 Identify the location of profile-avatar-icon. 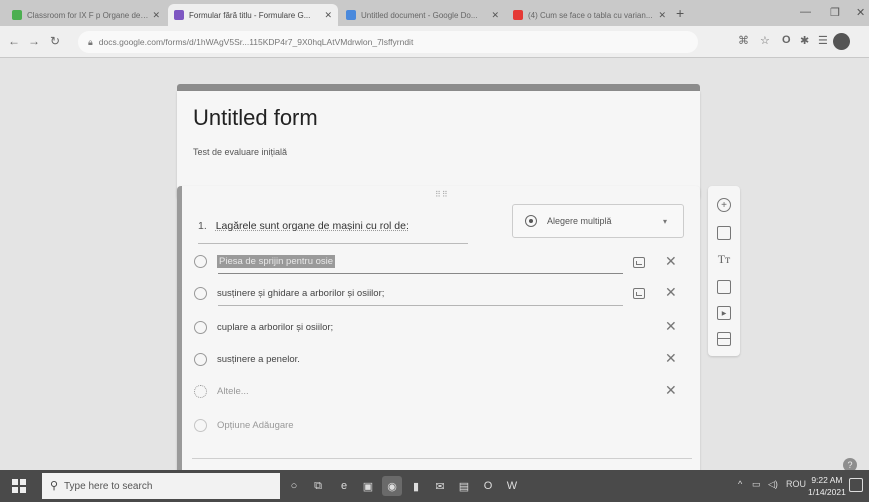
(841, 41).